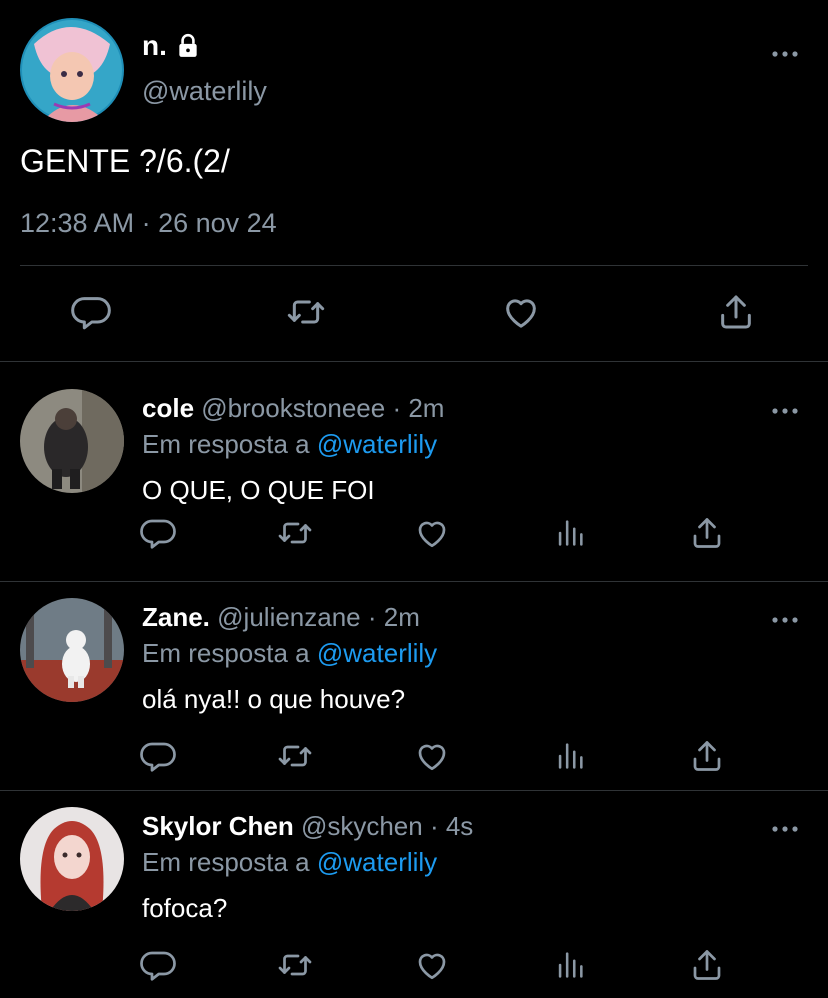  Describe the element at coordinates (185, 908) in the screenshot. I see `reply-text: fofoca?` at that location.